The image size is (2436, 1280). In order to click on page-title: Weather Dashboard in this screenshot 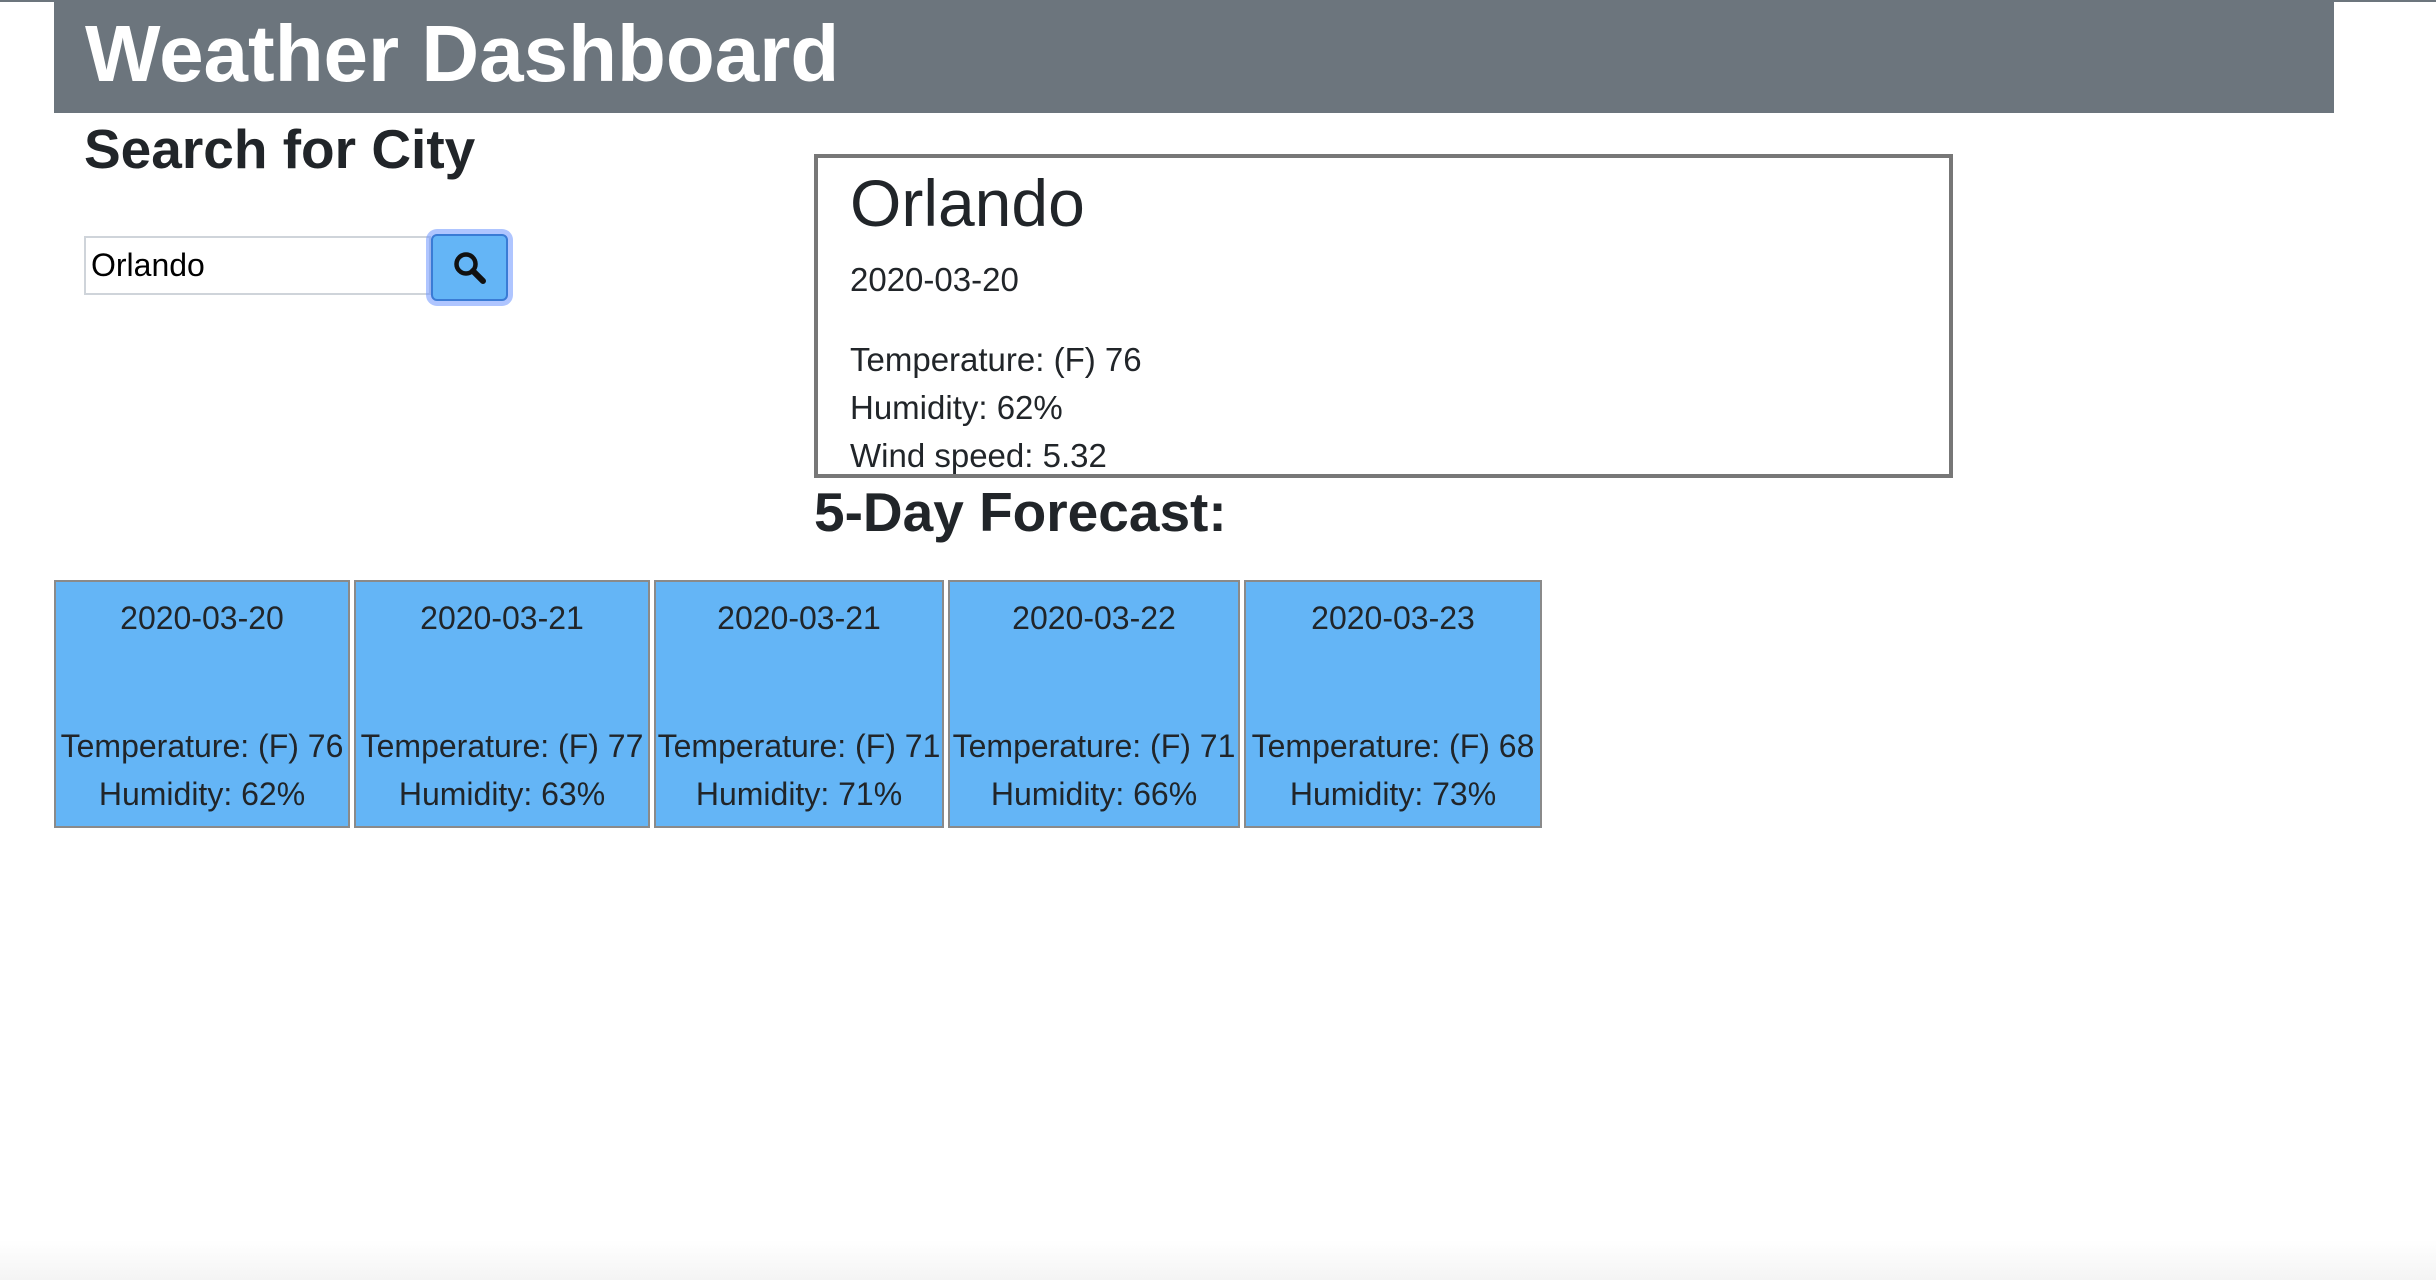, I will do `click(462, 53)`.